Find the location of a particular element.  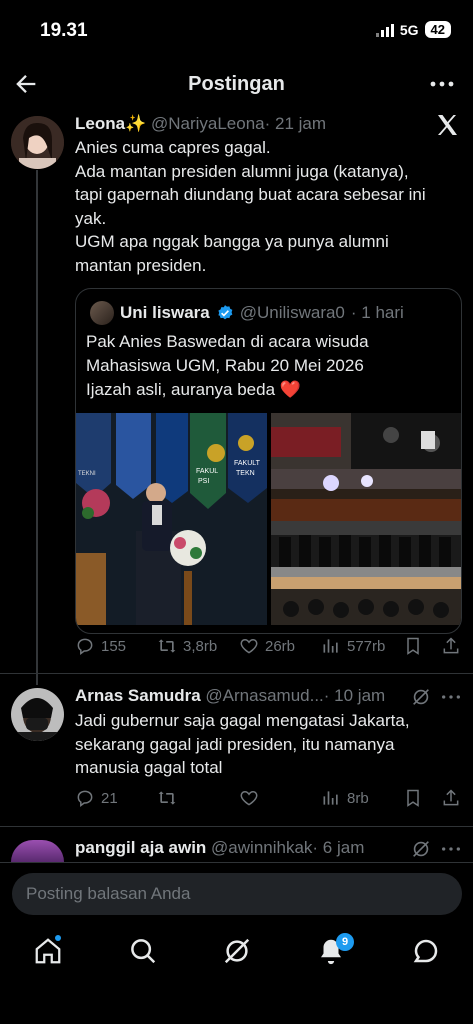

network-label: 5G is located at coordinates (409, 29).